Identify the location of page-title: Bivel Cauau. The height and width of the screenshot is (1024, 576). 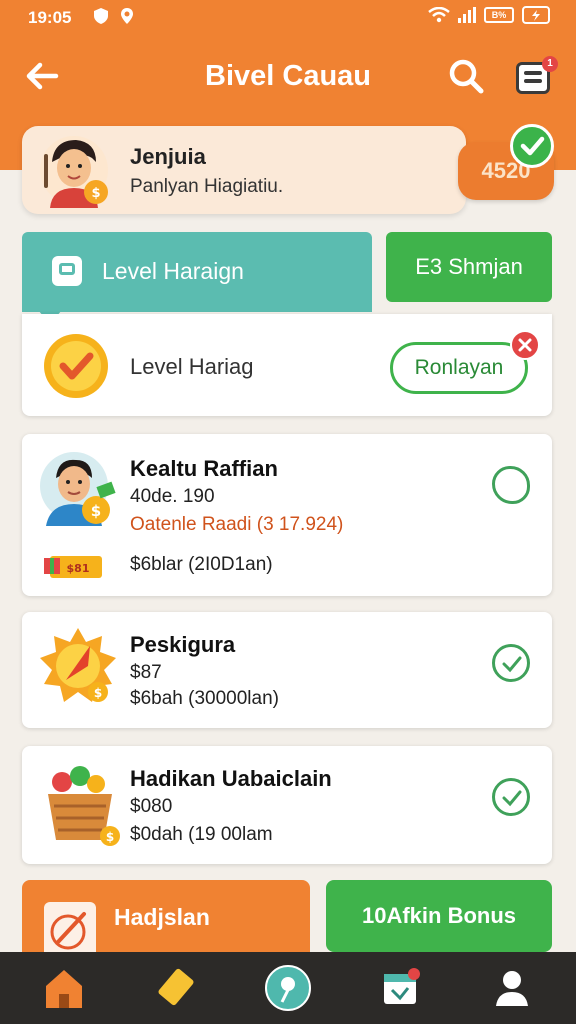
(288, 76).